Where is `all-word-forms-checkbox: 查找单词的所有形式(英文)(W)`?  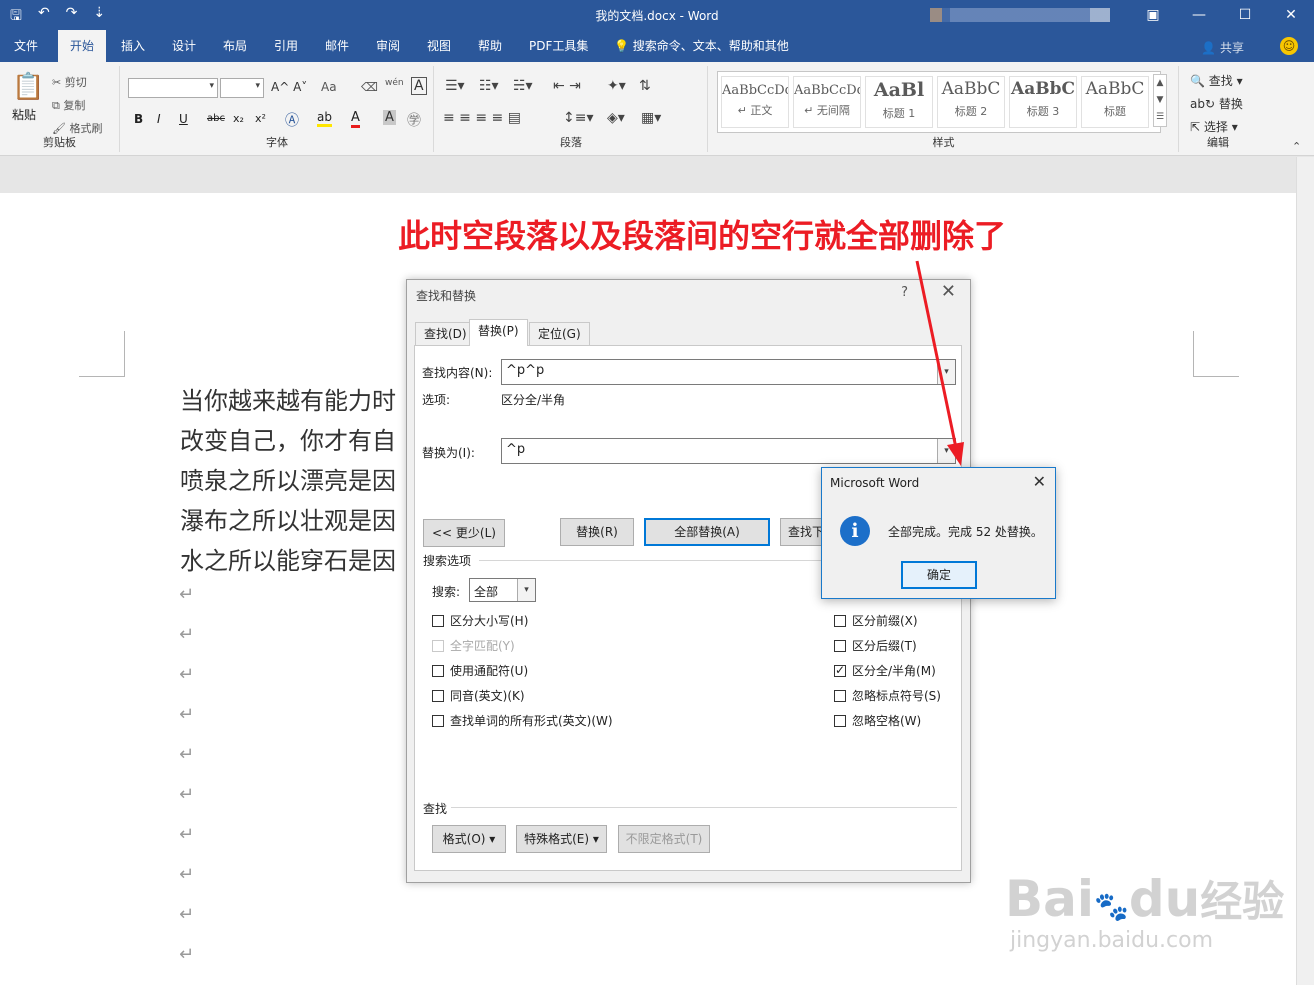
all-word-forms-checkbox: 查找单词的所有形式(英文)(W) is located at coordinates (522, 720).